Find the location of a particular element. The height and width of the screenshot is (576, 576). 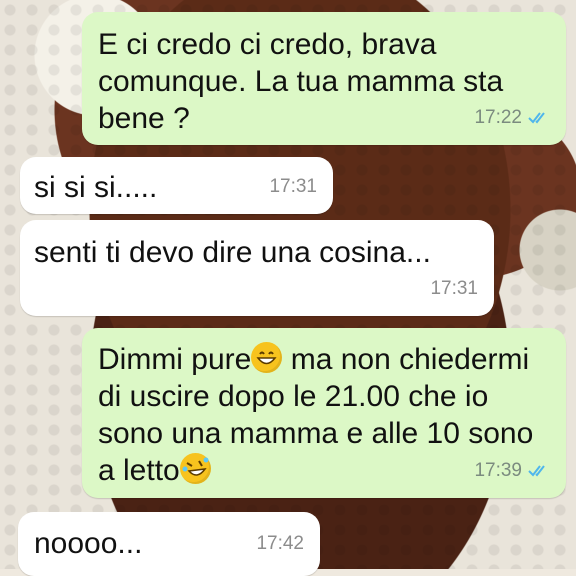

message-meta: 17:39 is located at coordinates (512, 470).